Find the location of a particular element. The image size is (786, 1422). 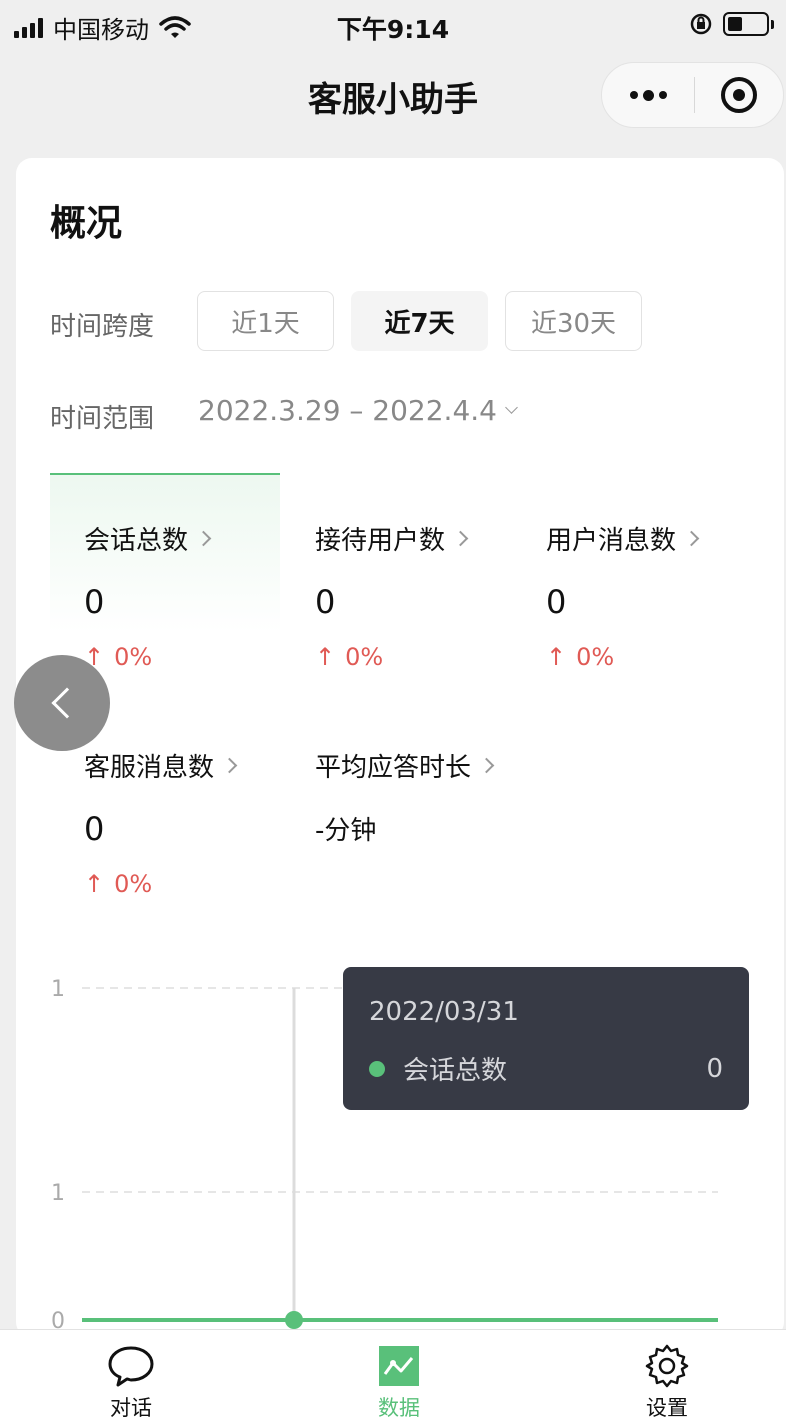

time-range-label: 时间范围 is located at coordinates (102, 419).